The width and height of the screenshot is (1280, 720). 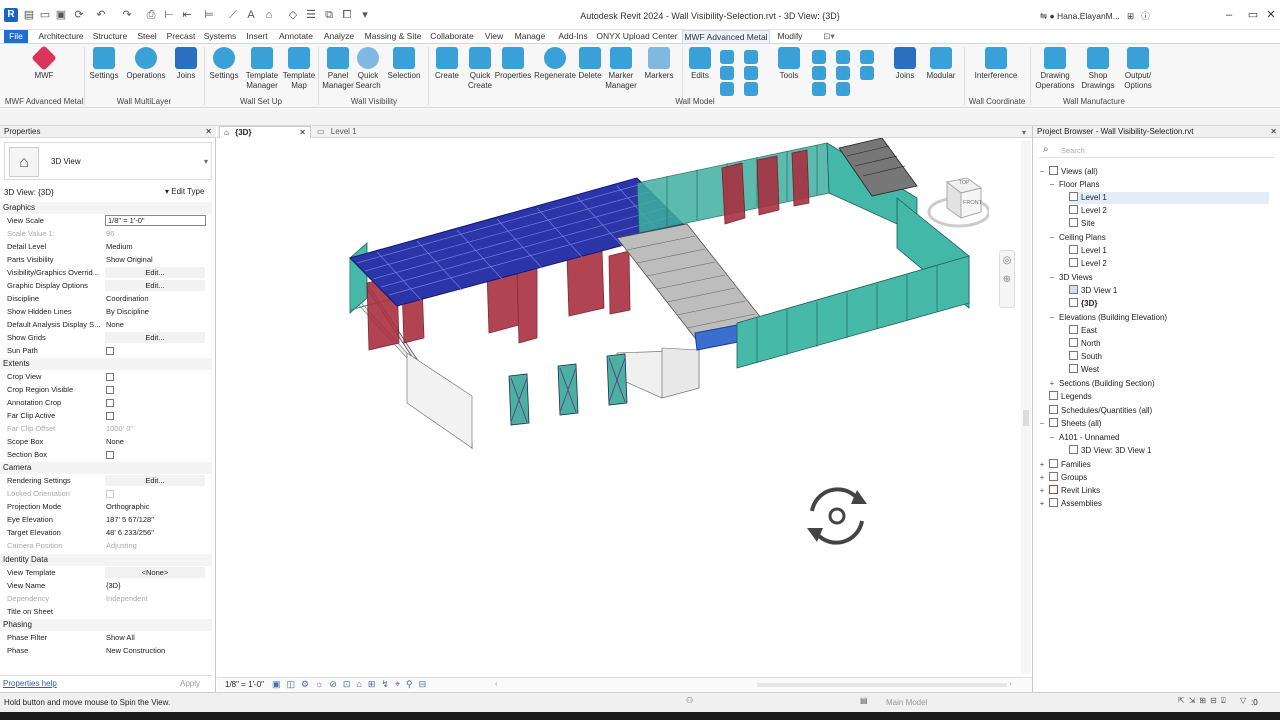 I want to click on selection-button: Selection, so click(x=404, y=64).